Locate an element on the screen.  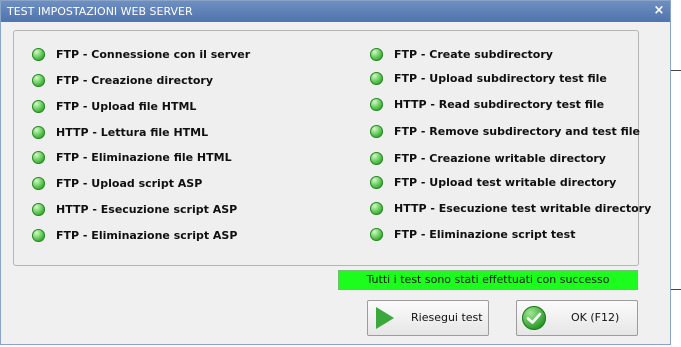
check-label: HTTP - Read subdirectory test file is located at coordinates (499, 104).